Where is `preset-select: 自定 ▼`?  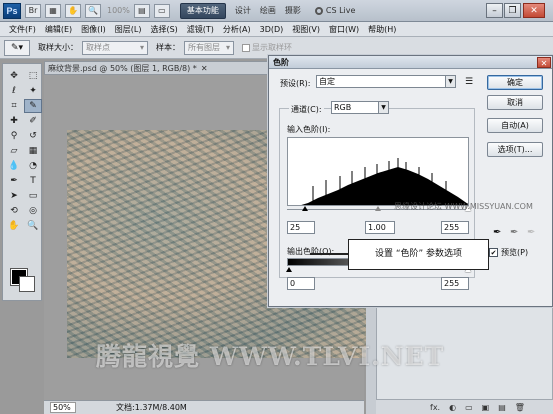
preset-select: 自定 ▼ is located at coordinates (386, 81).